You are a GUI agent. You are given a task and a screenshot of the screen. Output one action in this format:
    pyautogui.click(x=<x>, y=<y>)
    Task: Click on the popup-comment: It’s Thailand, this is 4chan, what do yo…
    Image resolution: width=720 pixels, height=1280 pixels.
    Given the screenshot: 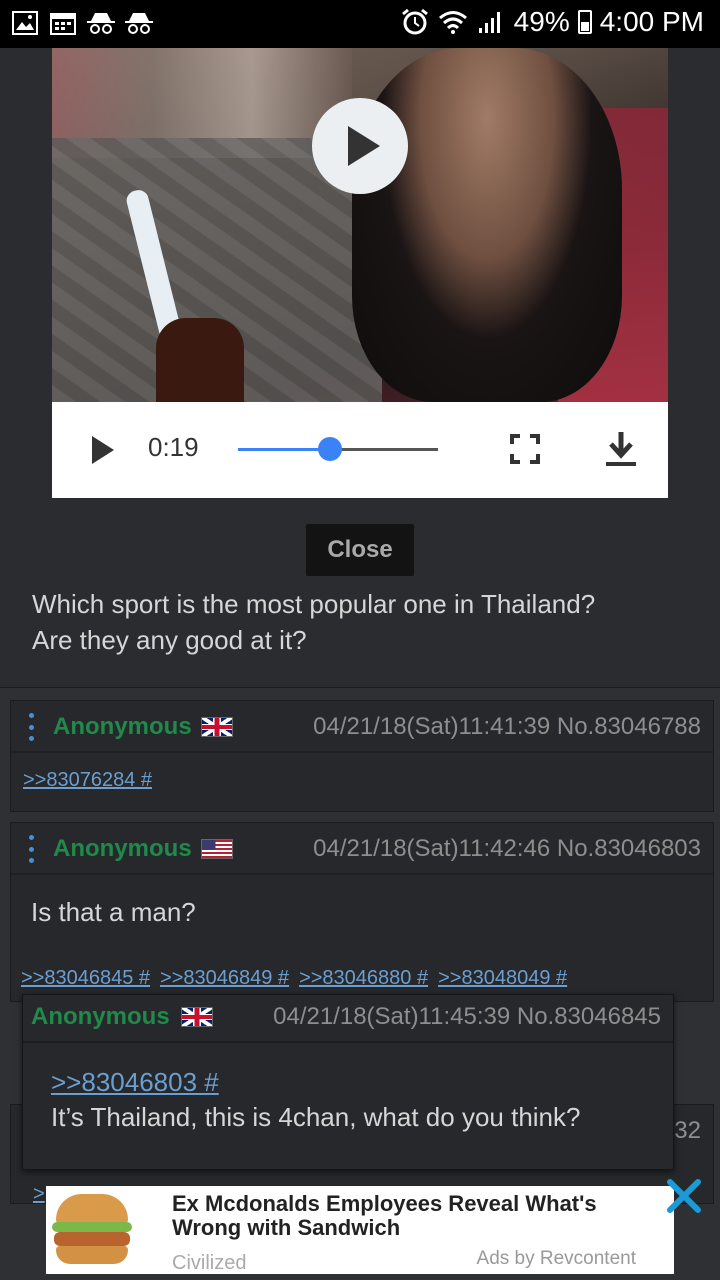 What is the action you would take?
    pyautogui.click(x=316, y=1117)
    